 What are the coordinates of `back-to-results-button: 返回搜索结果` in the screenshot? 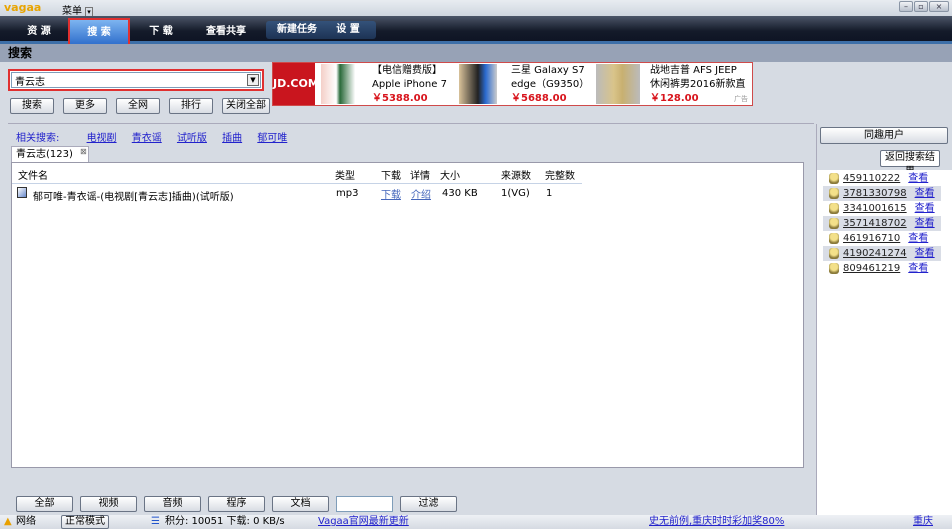 It's located at (910, 163).